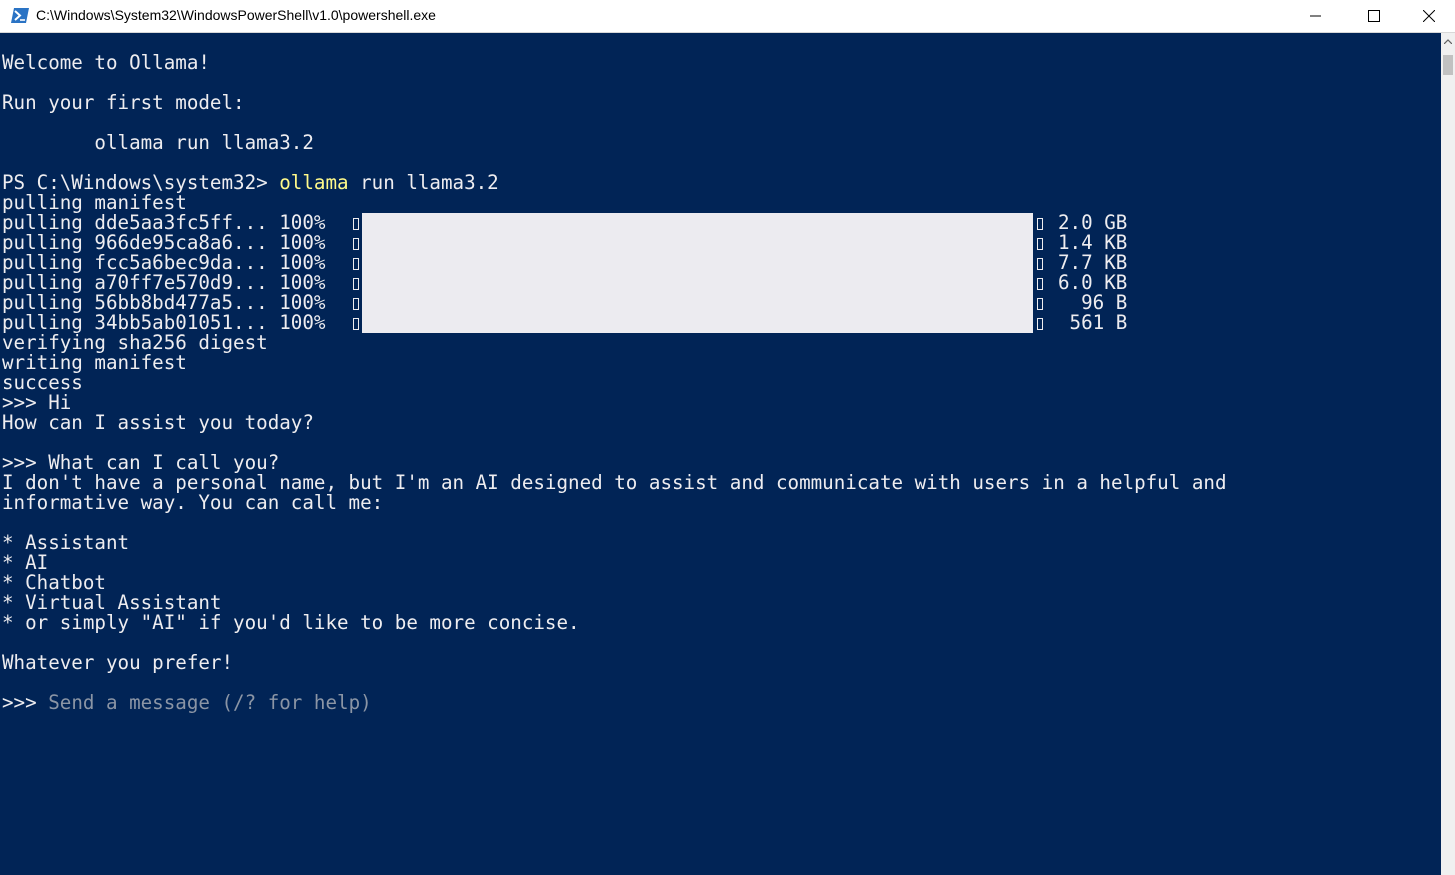 Image resolution: width=1455 pixels, height=875 pixels. I want to click on pull-size: 7.7 KB, so click(1093, 262).